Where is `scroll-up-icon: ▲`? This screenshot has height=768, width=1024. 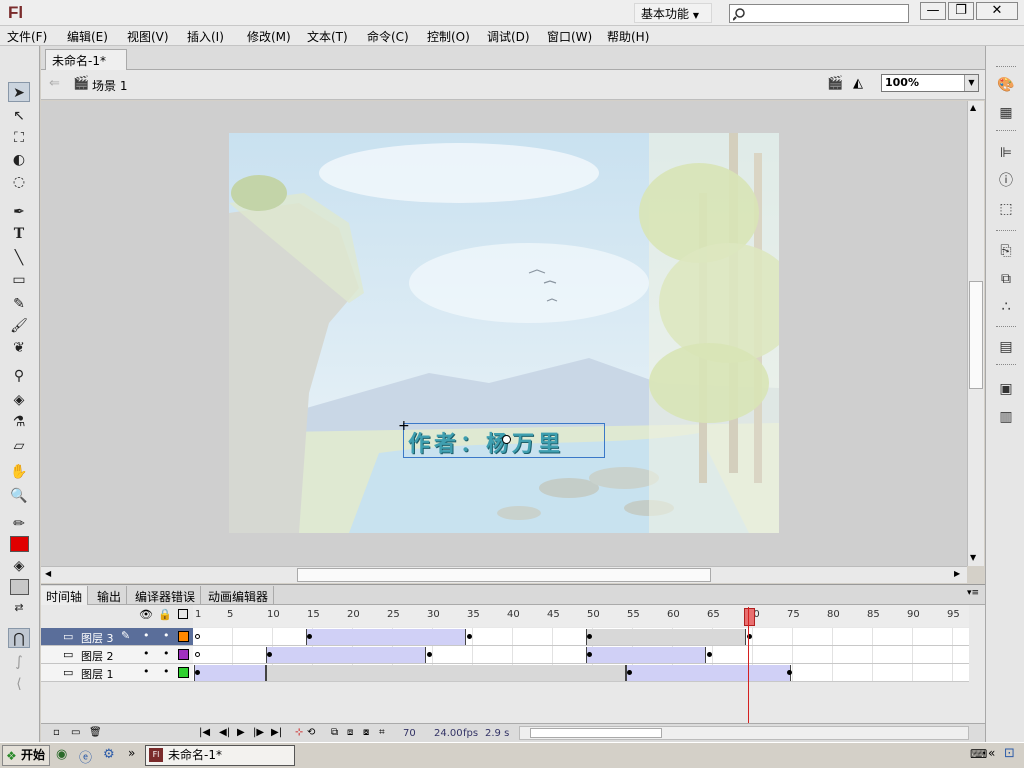
scroll-up-icon: ▲ is located at coordinates (973, 107).